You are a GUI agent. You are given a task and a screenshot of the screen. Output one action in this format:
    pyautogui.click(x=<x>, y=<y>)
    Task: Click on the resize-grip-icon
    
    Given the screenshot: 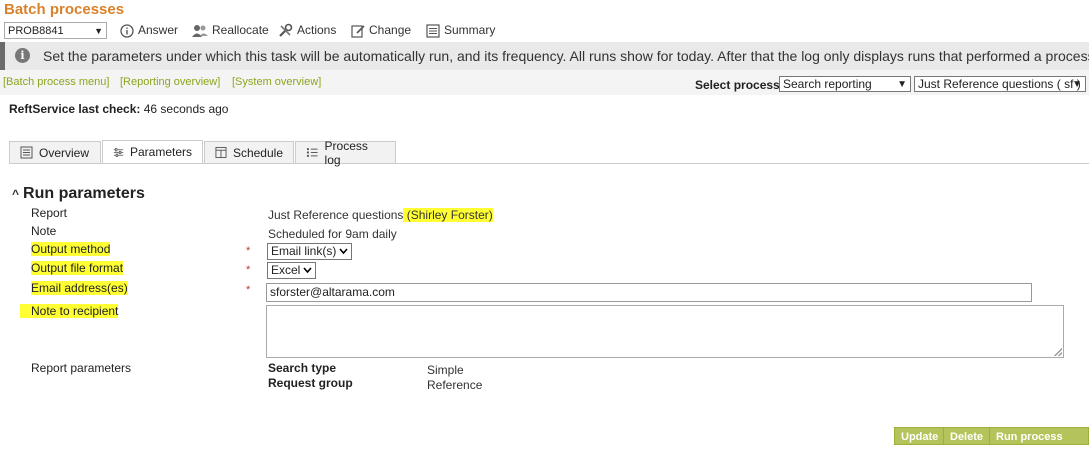 What is the action you would take?
    pyautogui.click(x=1058, y=352)
    